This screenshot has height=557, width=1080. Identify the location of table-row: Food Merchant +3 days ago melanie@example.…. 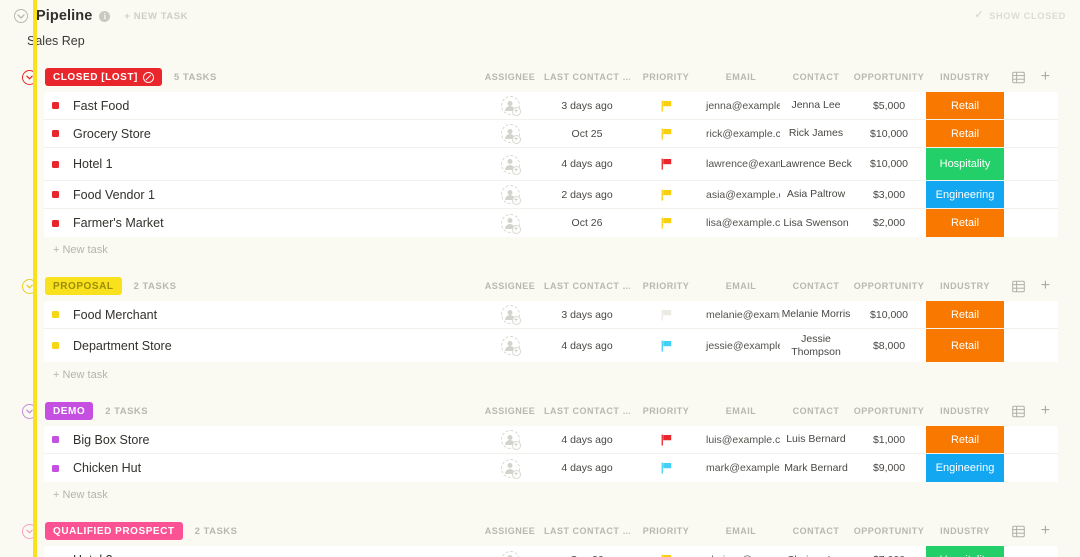
(551, 315).